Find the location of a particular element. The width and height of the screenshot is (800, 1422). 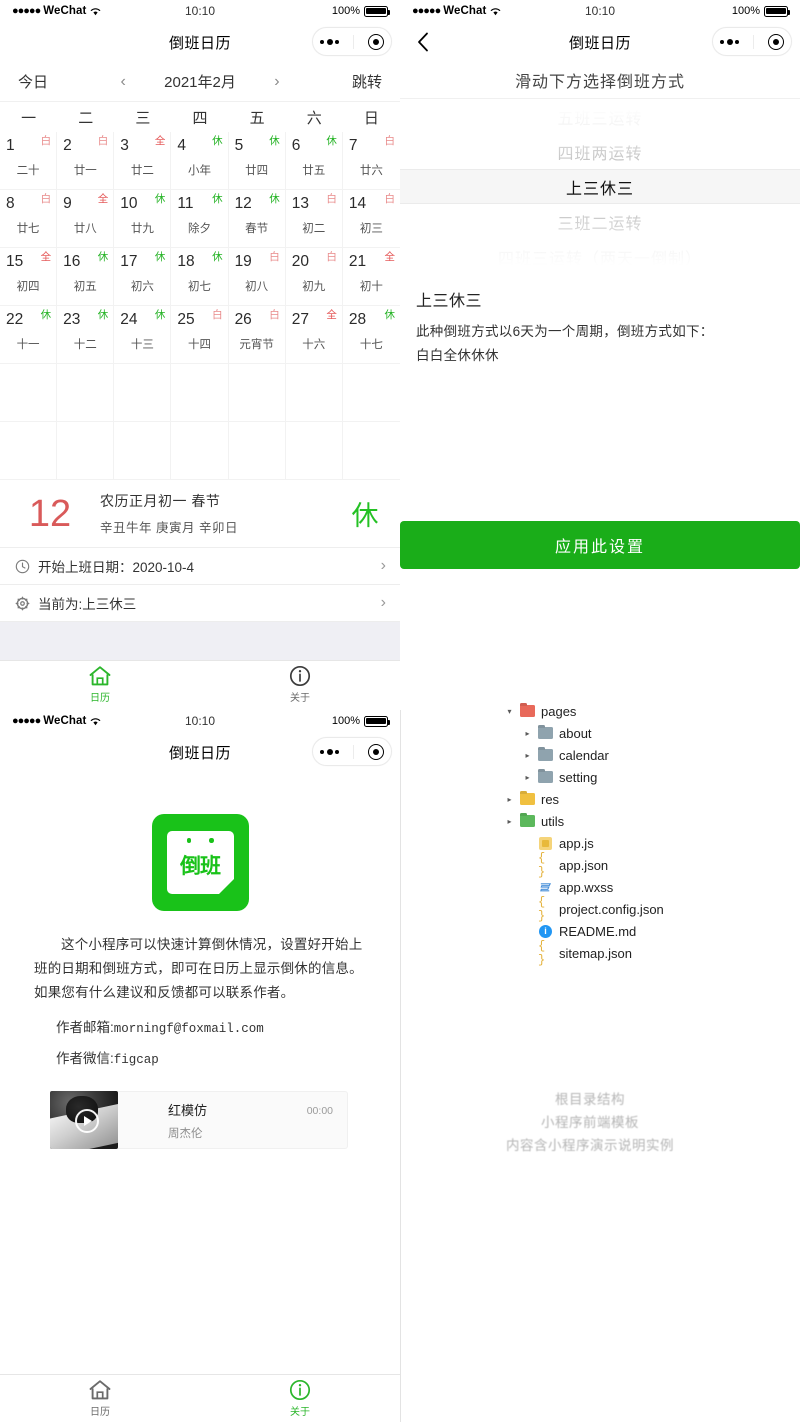

shift-mode-picker: 五班三运转 四班两运转 上三休三 三班二运转 四班三运转（两天一倒制） is located at coordinates (600, 185).